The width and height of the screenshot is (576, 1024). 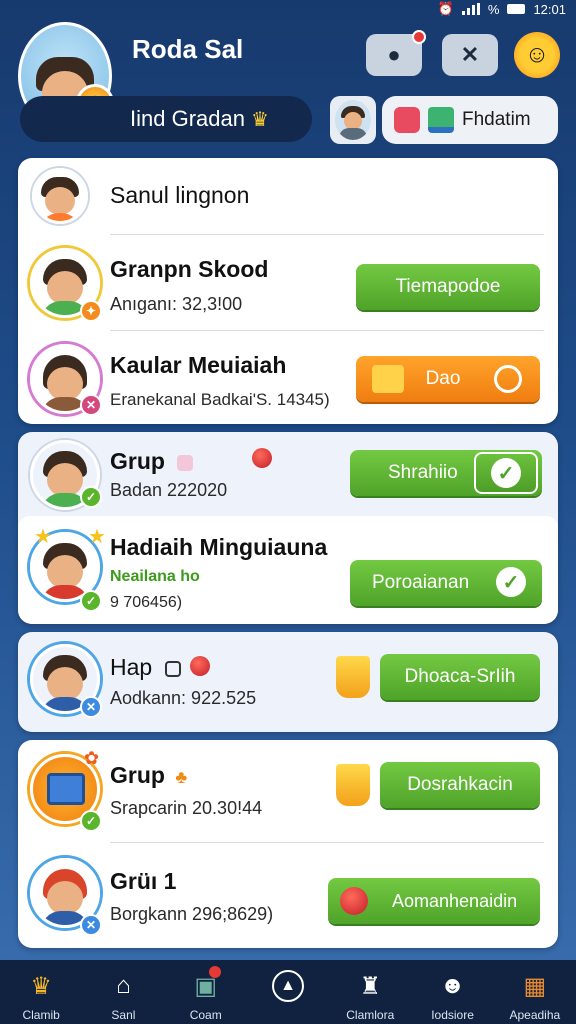 I want to click on row-title: Sanul lingnon, so click(x=180, y=195).